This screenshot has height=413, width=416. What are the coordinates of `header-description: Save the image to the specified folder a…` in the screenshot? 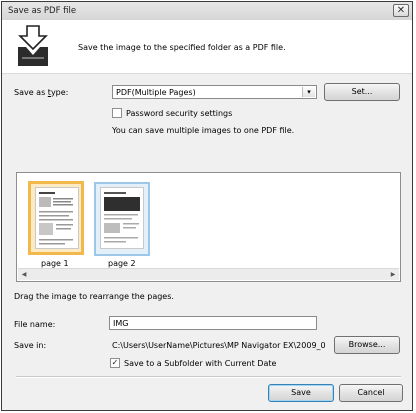 It's located at (182, 47).